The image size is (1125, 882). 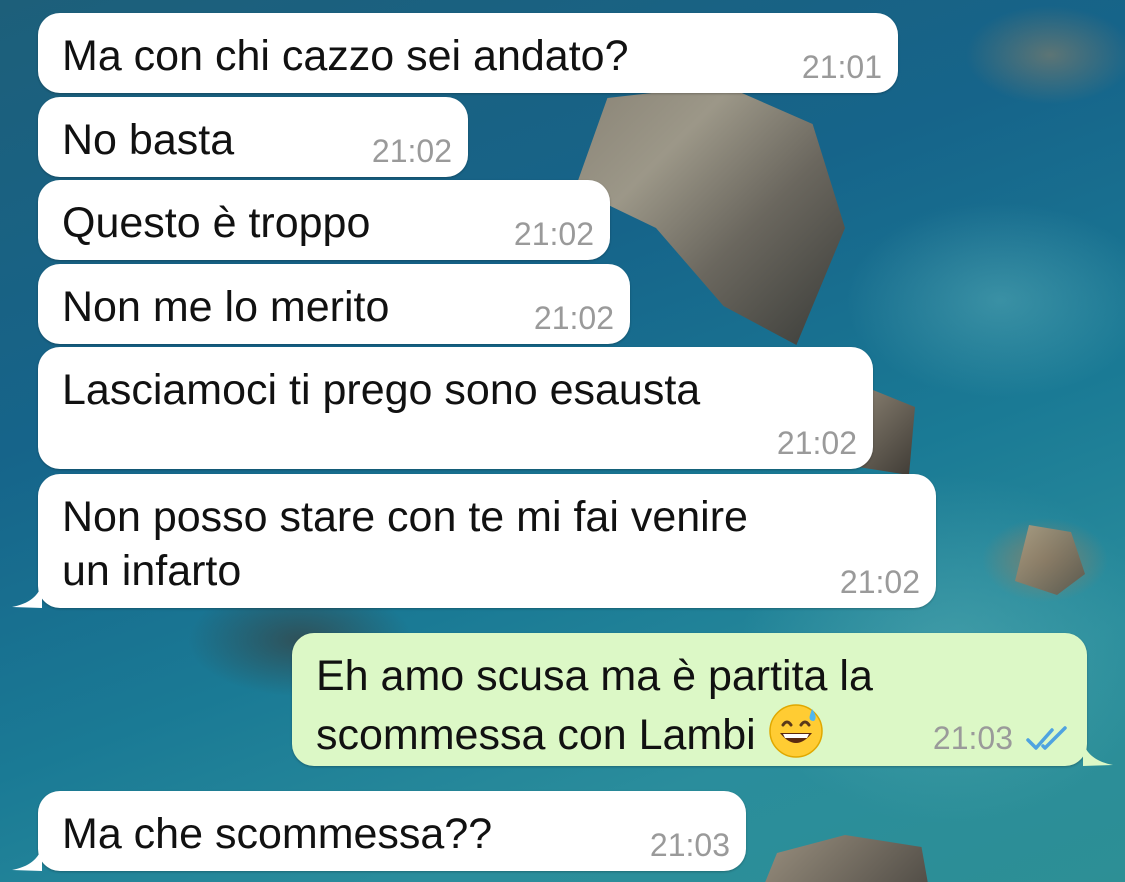 I want to click on message-text: Ma con chi cazzo sei andato?, so click(x=345, y=56).